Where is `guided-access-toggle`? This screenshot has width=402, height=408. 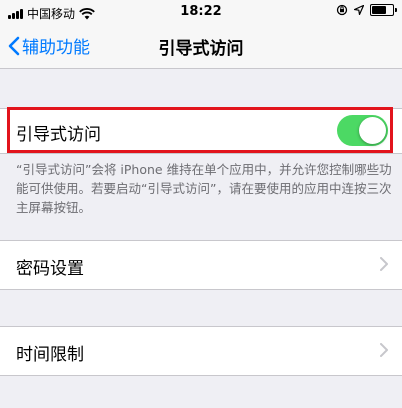
guided-access-toggle is located at coordinates (362, 130).